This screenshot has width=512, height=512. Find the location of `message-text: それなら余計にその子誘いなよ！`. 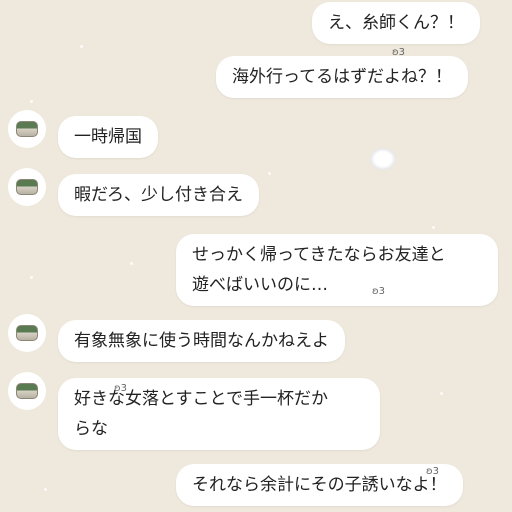

message-text: それなら余計にその子誘いなよ！ is located at coordinates (319, 485).